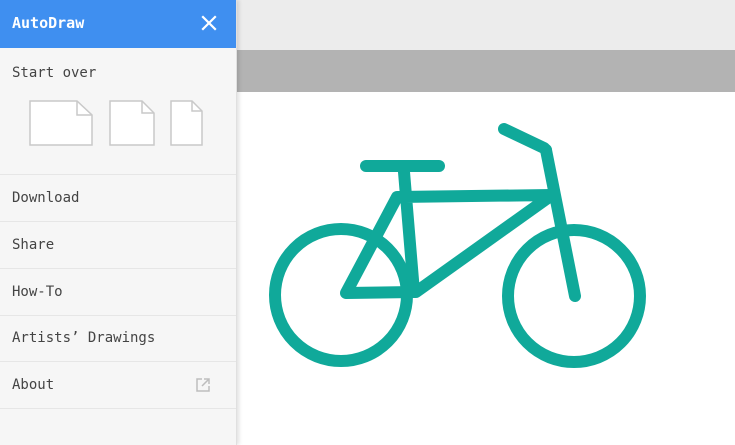  I want to click on menu-item-label: Artists’ Drawings, so click(84, 338).